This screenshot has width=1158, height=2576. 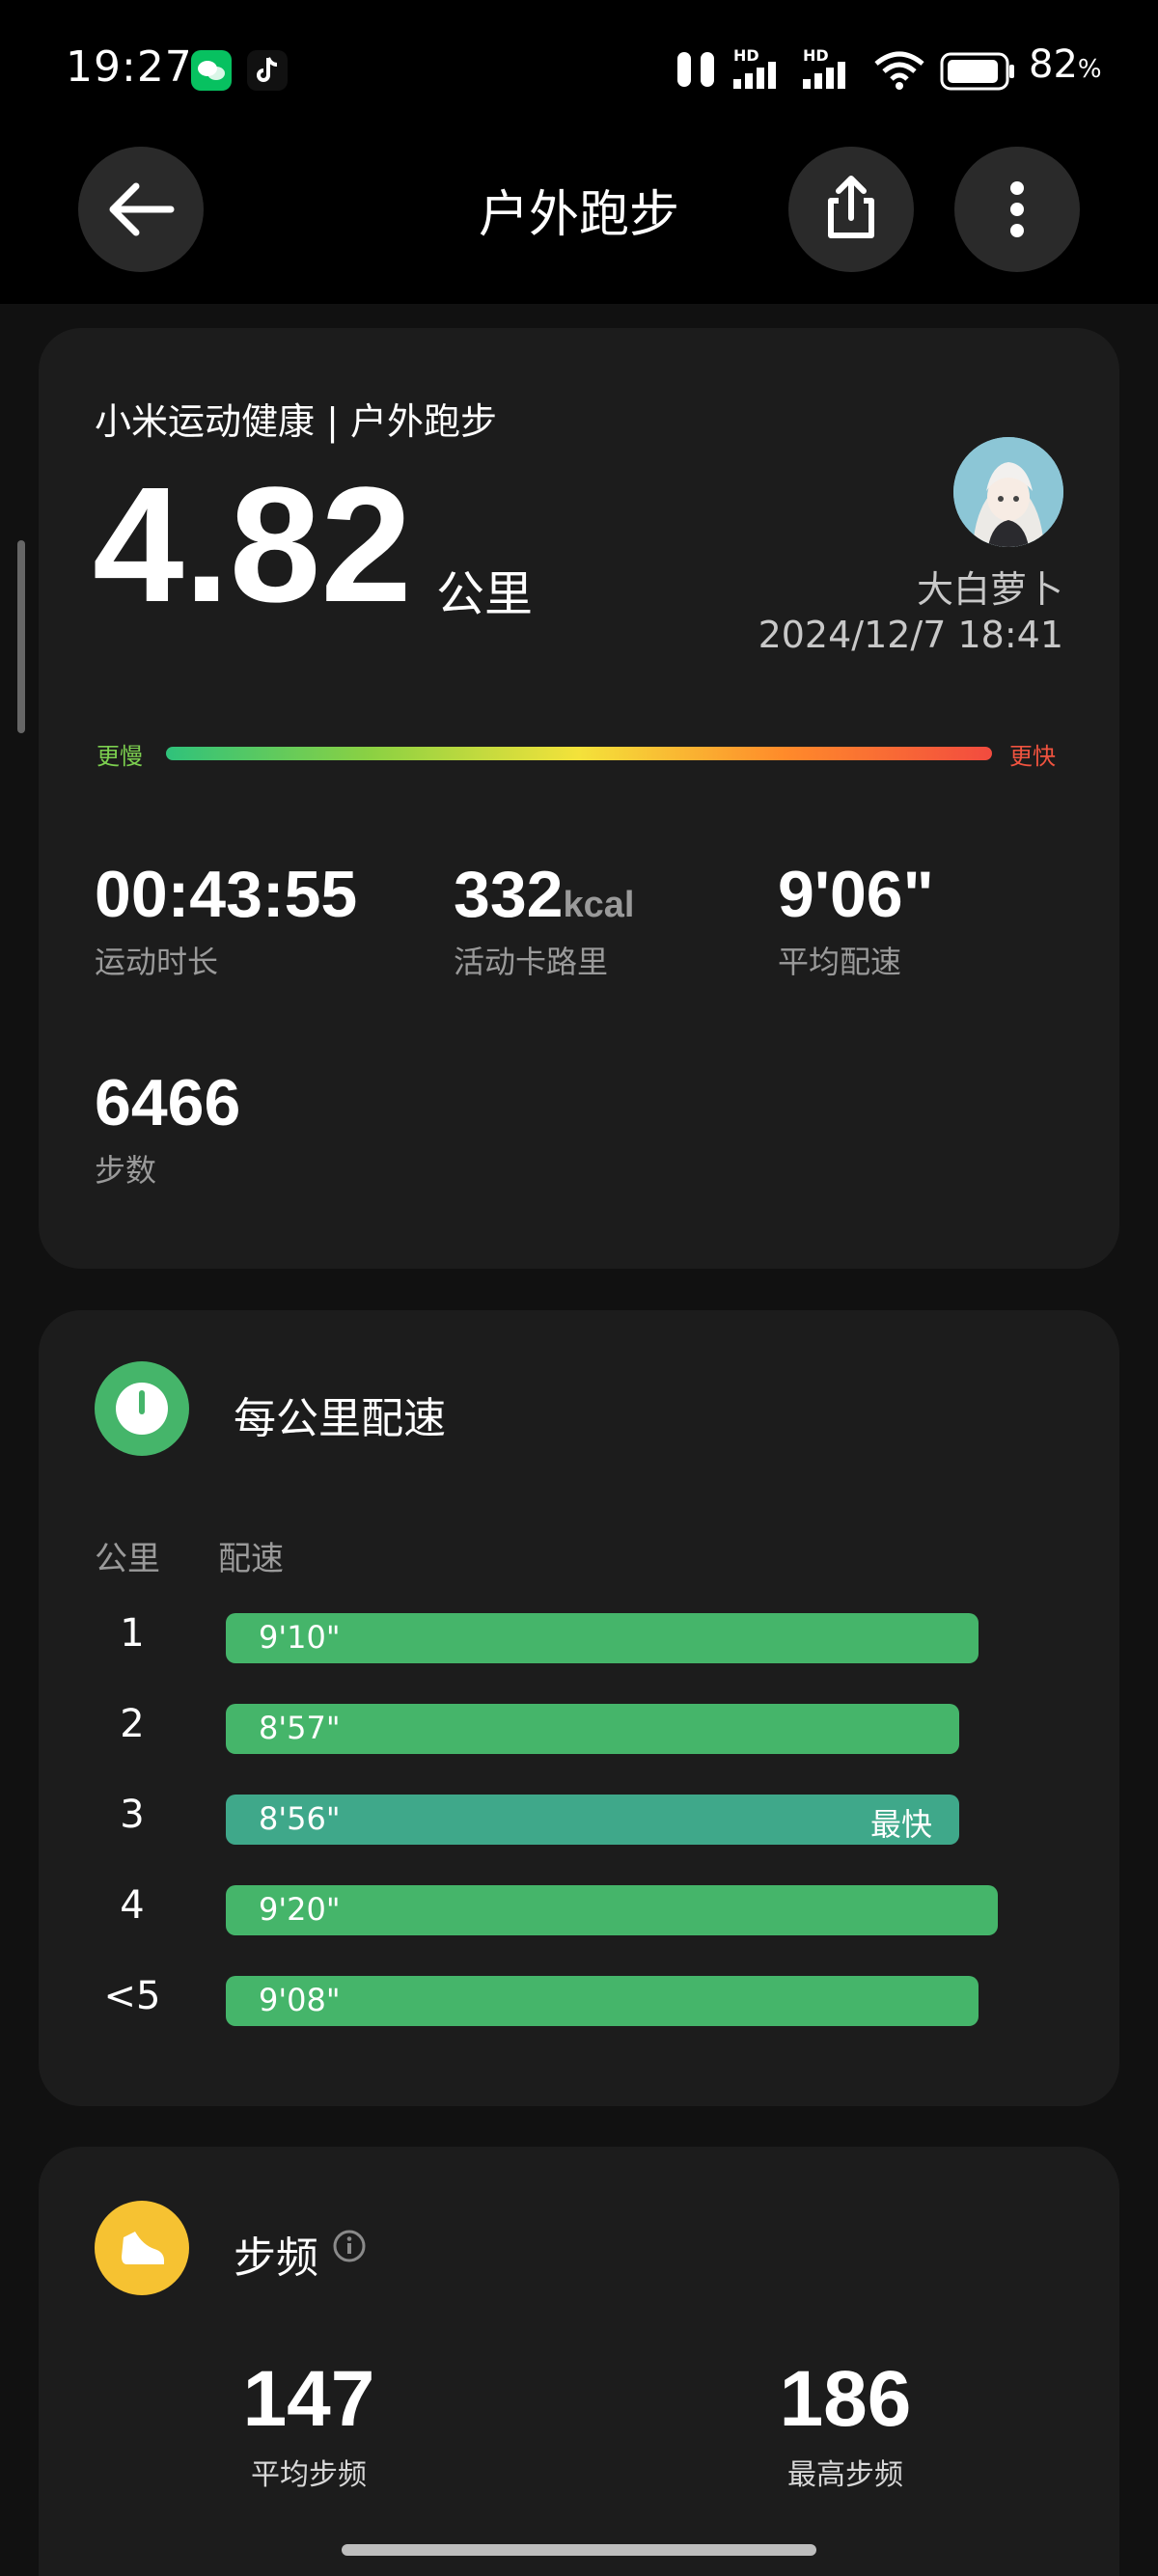 What do you see at coordinates (300, 1819) in the screenshot?
I see `pace-bar-value: 8'56"` at bounding box center [300, 1819].